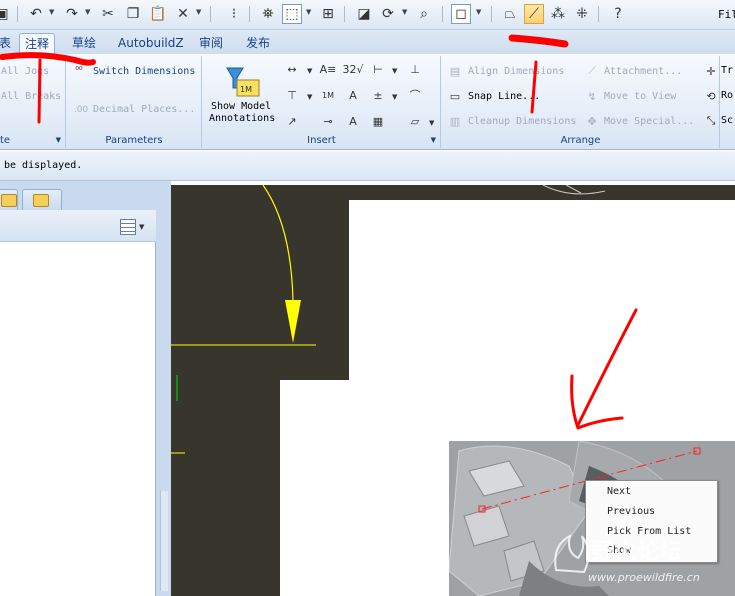 Image resolution: width=735 pixels, height=596 pixels. Describe the element at coordinates (727, 120) in the screenshot. I see `scale-button: Sc` at that location.